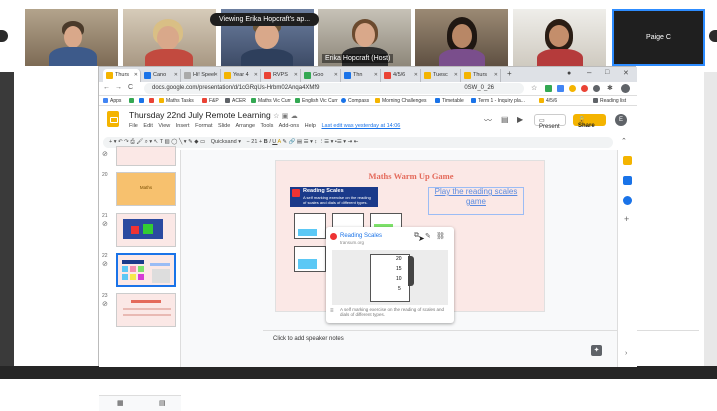 The height and width of the screenshot is (411, 717). Describe the element at coordinates (316, 101) in the screenshot. I see `bookmark-english-vic: English Vic Curr` at that location.